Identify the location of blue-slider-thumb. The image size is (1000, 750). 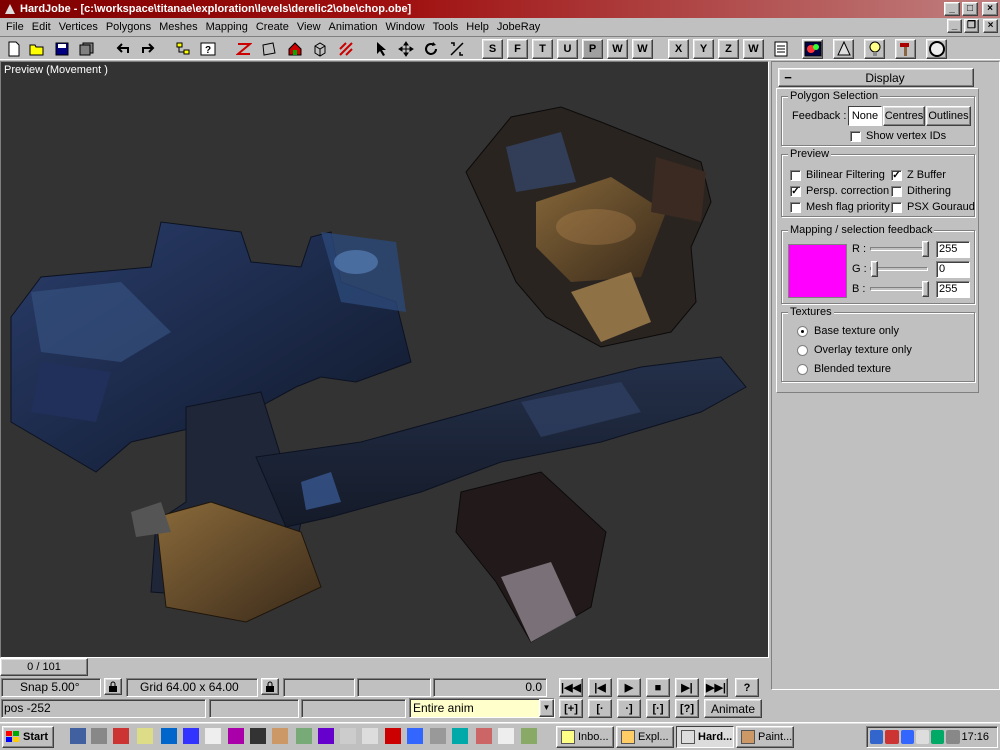
(925, 289).